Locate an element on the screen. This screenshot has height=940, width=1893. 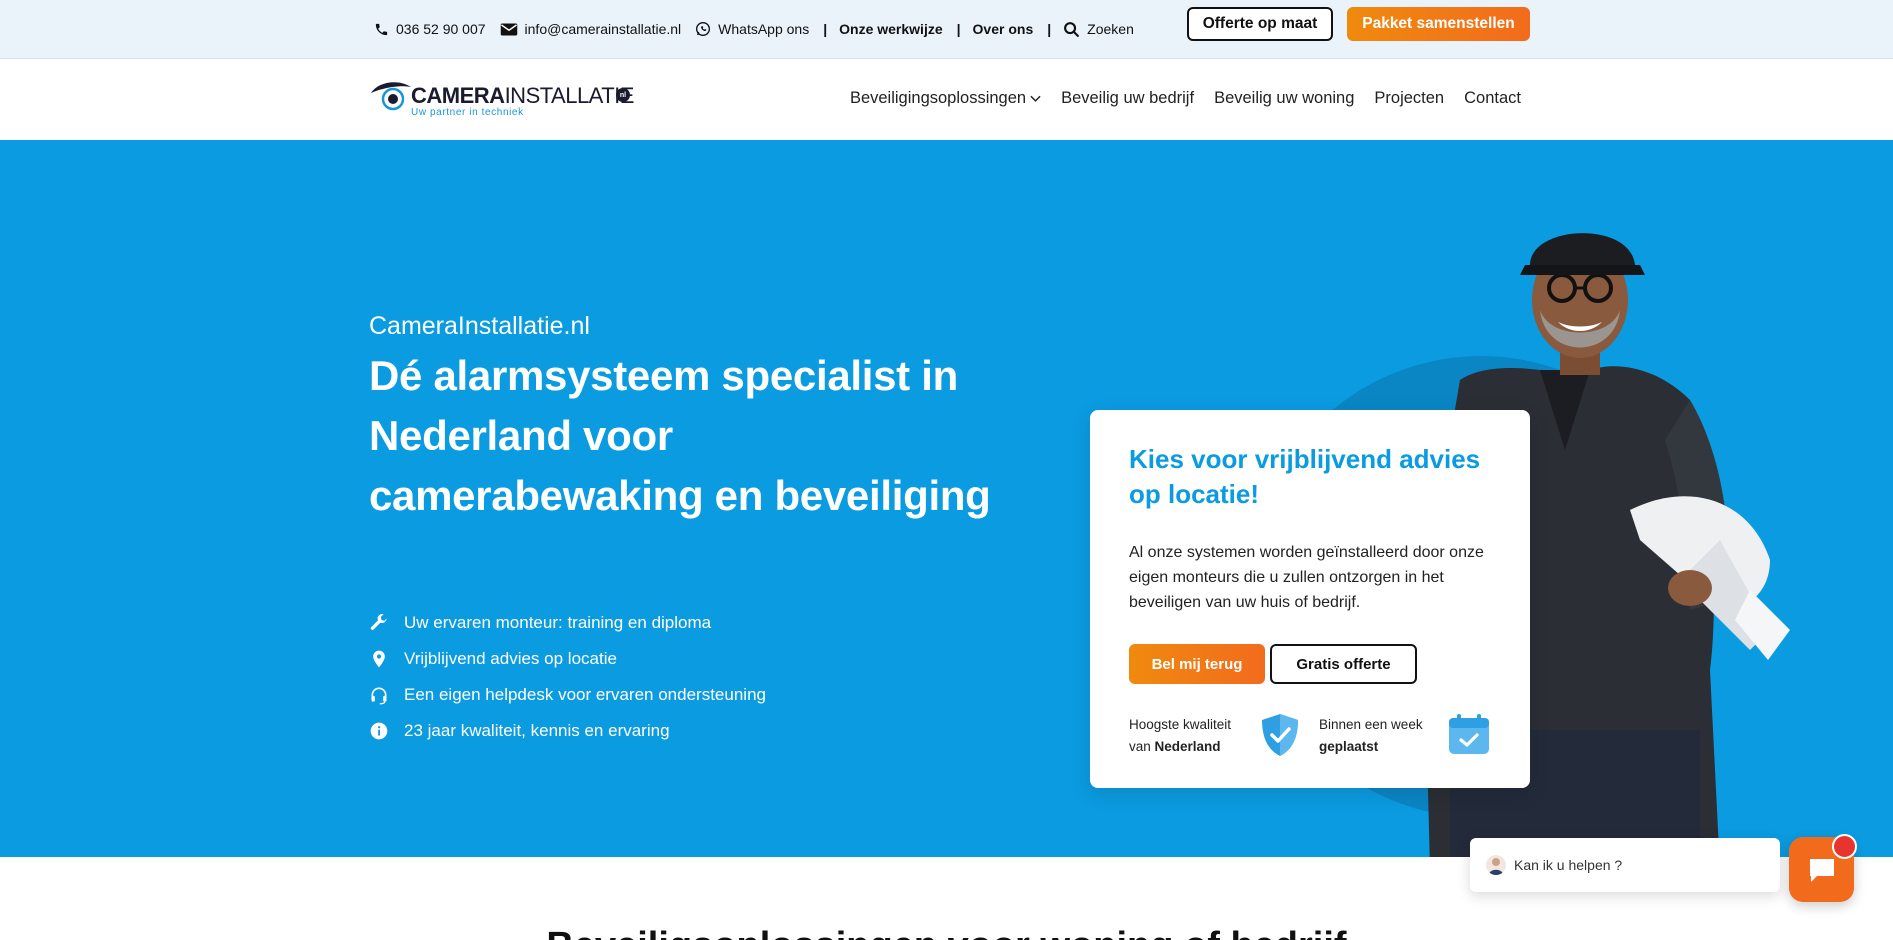
logo-tagline: Uw partner in techniek is located at coordinates (467, 112).